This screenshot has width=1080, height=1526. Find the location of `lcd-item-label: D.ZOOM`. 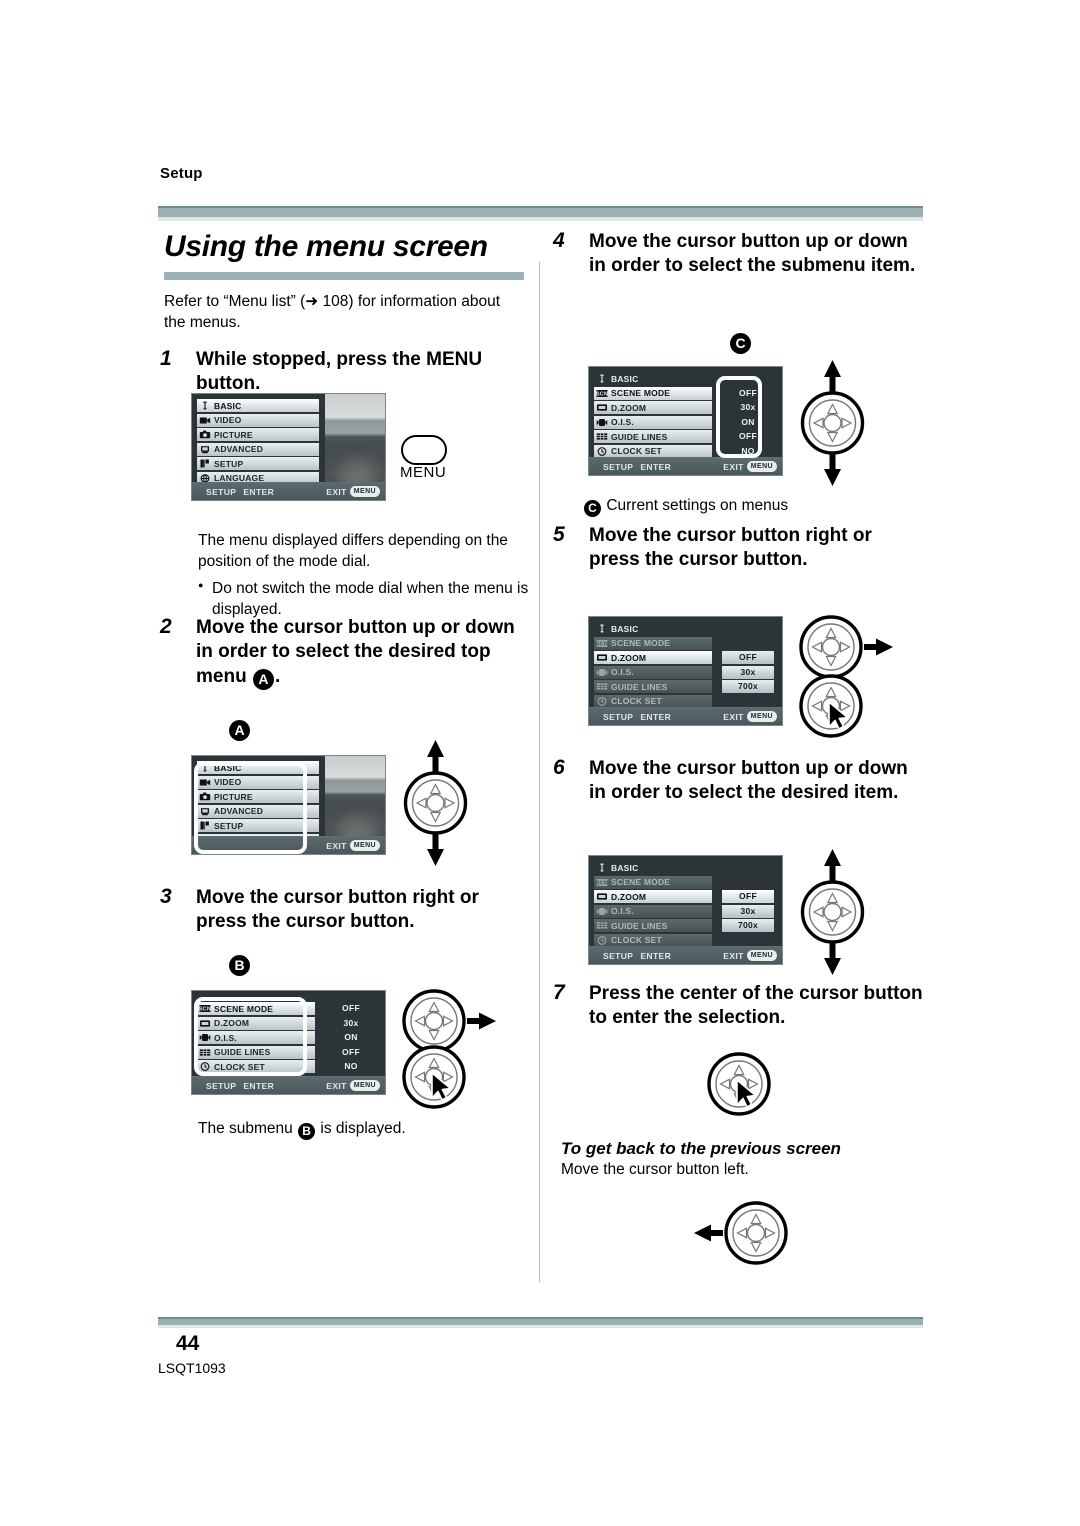

lcd-item-label: D.ZOOM is located at coordinates (232, 1023).